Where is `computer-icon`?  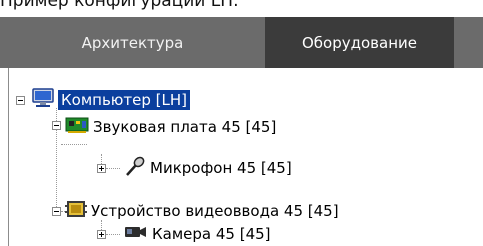
computer-icon is located at coordinates (43, 100).